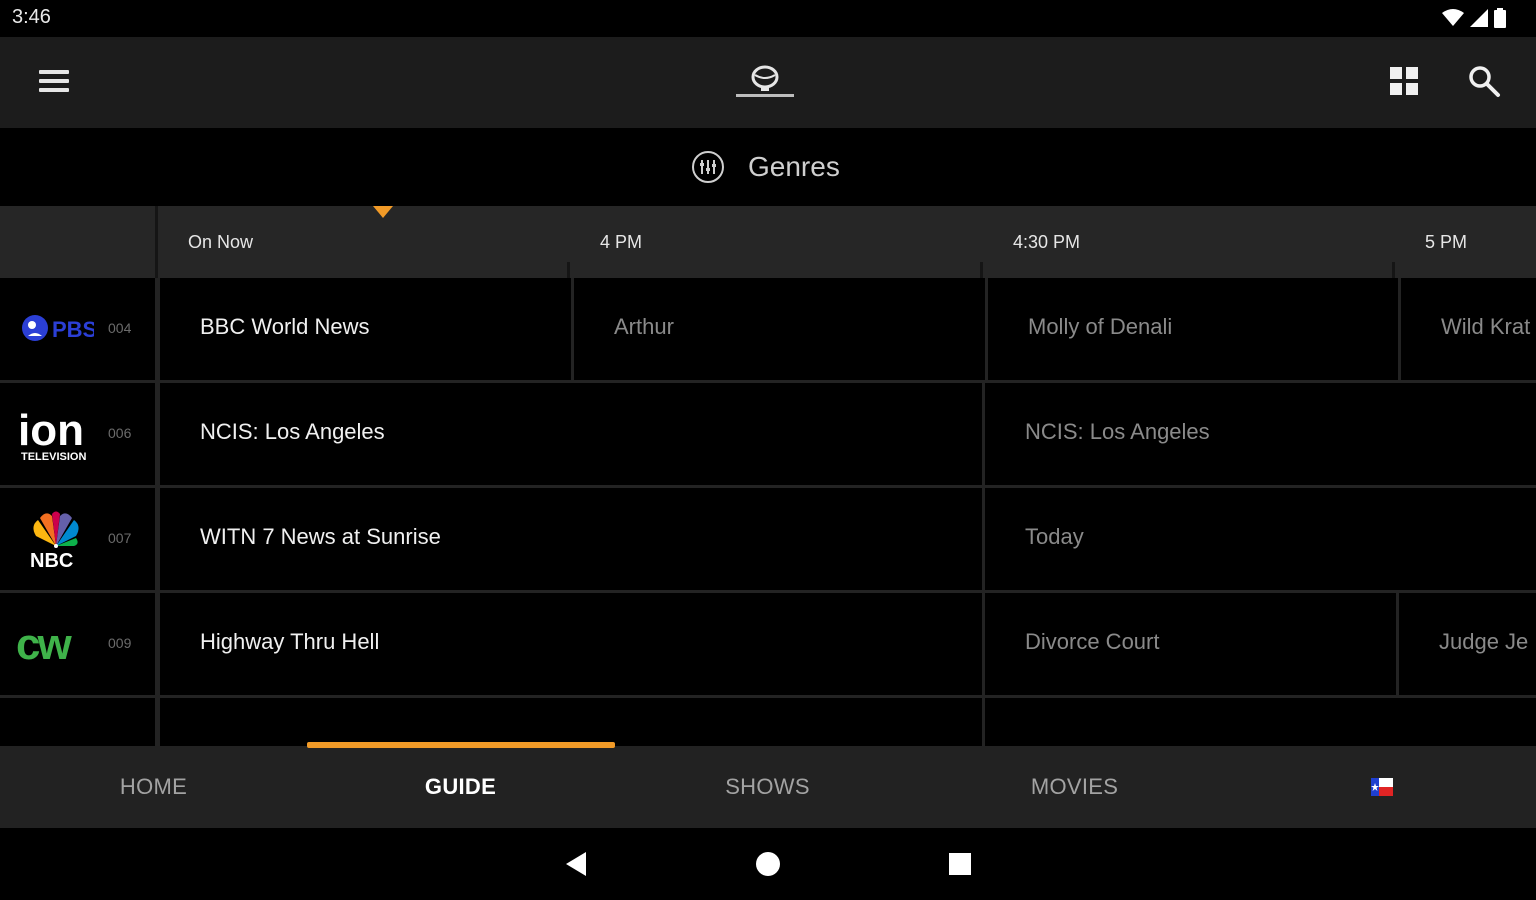  I want to click on hamburger-menu-icon, so click(54, 81).